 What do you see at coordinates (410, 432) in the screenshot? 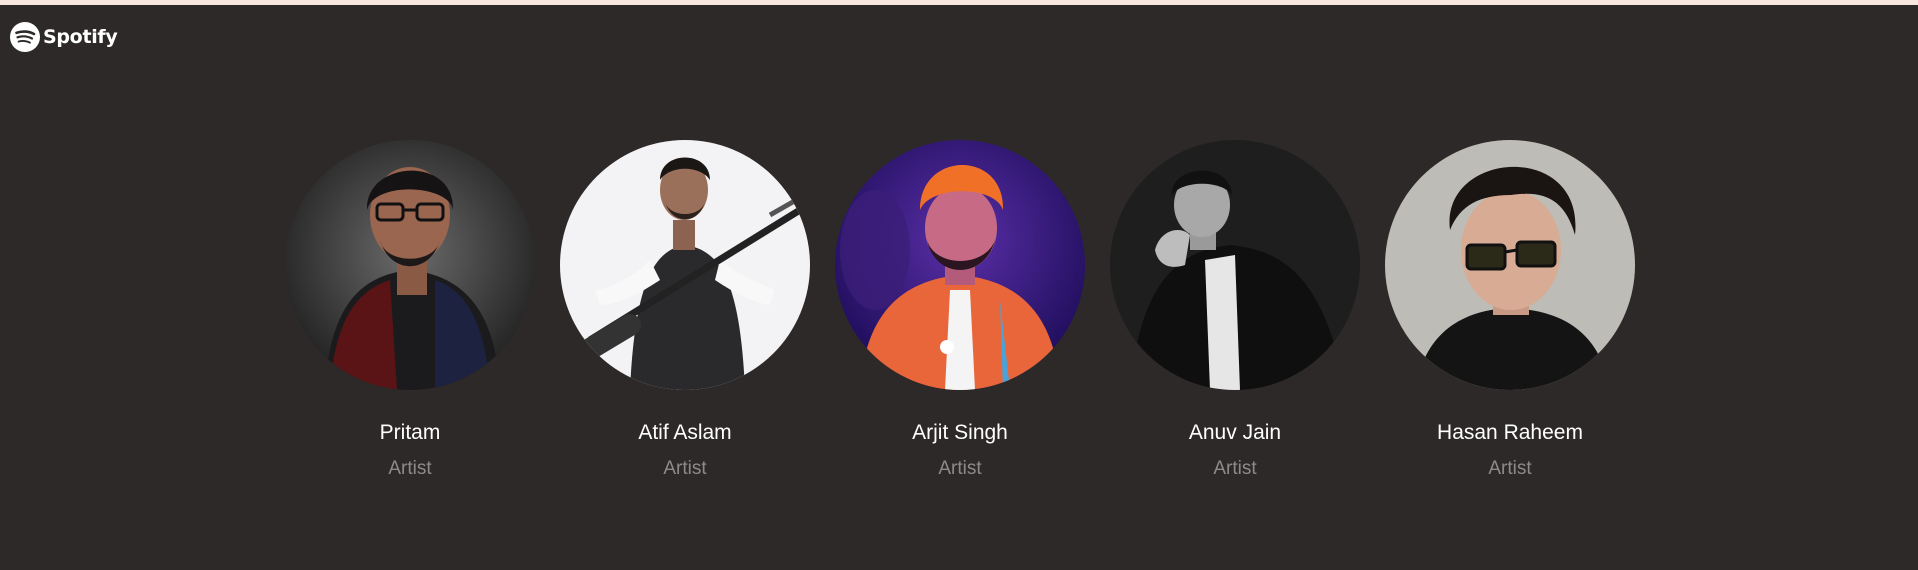
I see `artist-name: Pritam` at bounding box center [410, 432].